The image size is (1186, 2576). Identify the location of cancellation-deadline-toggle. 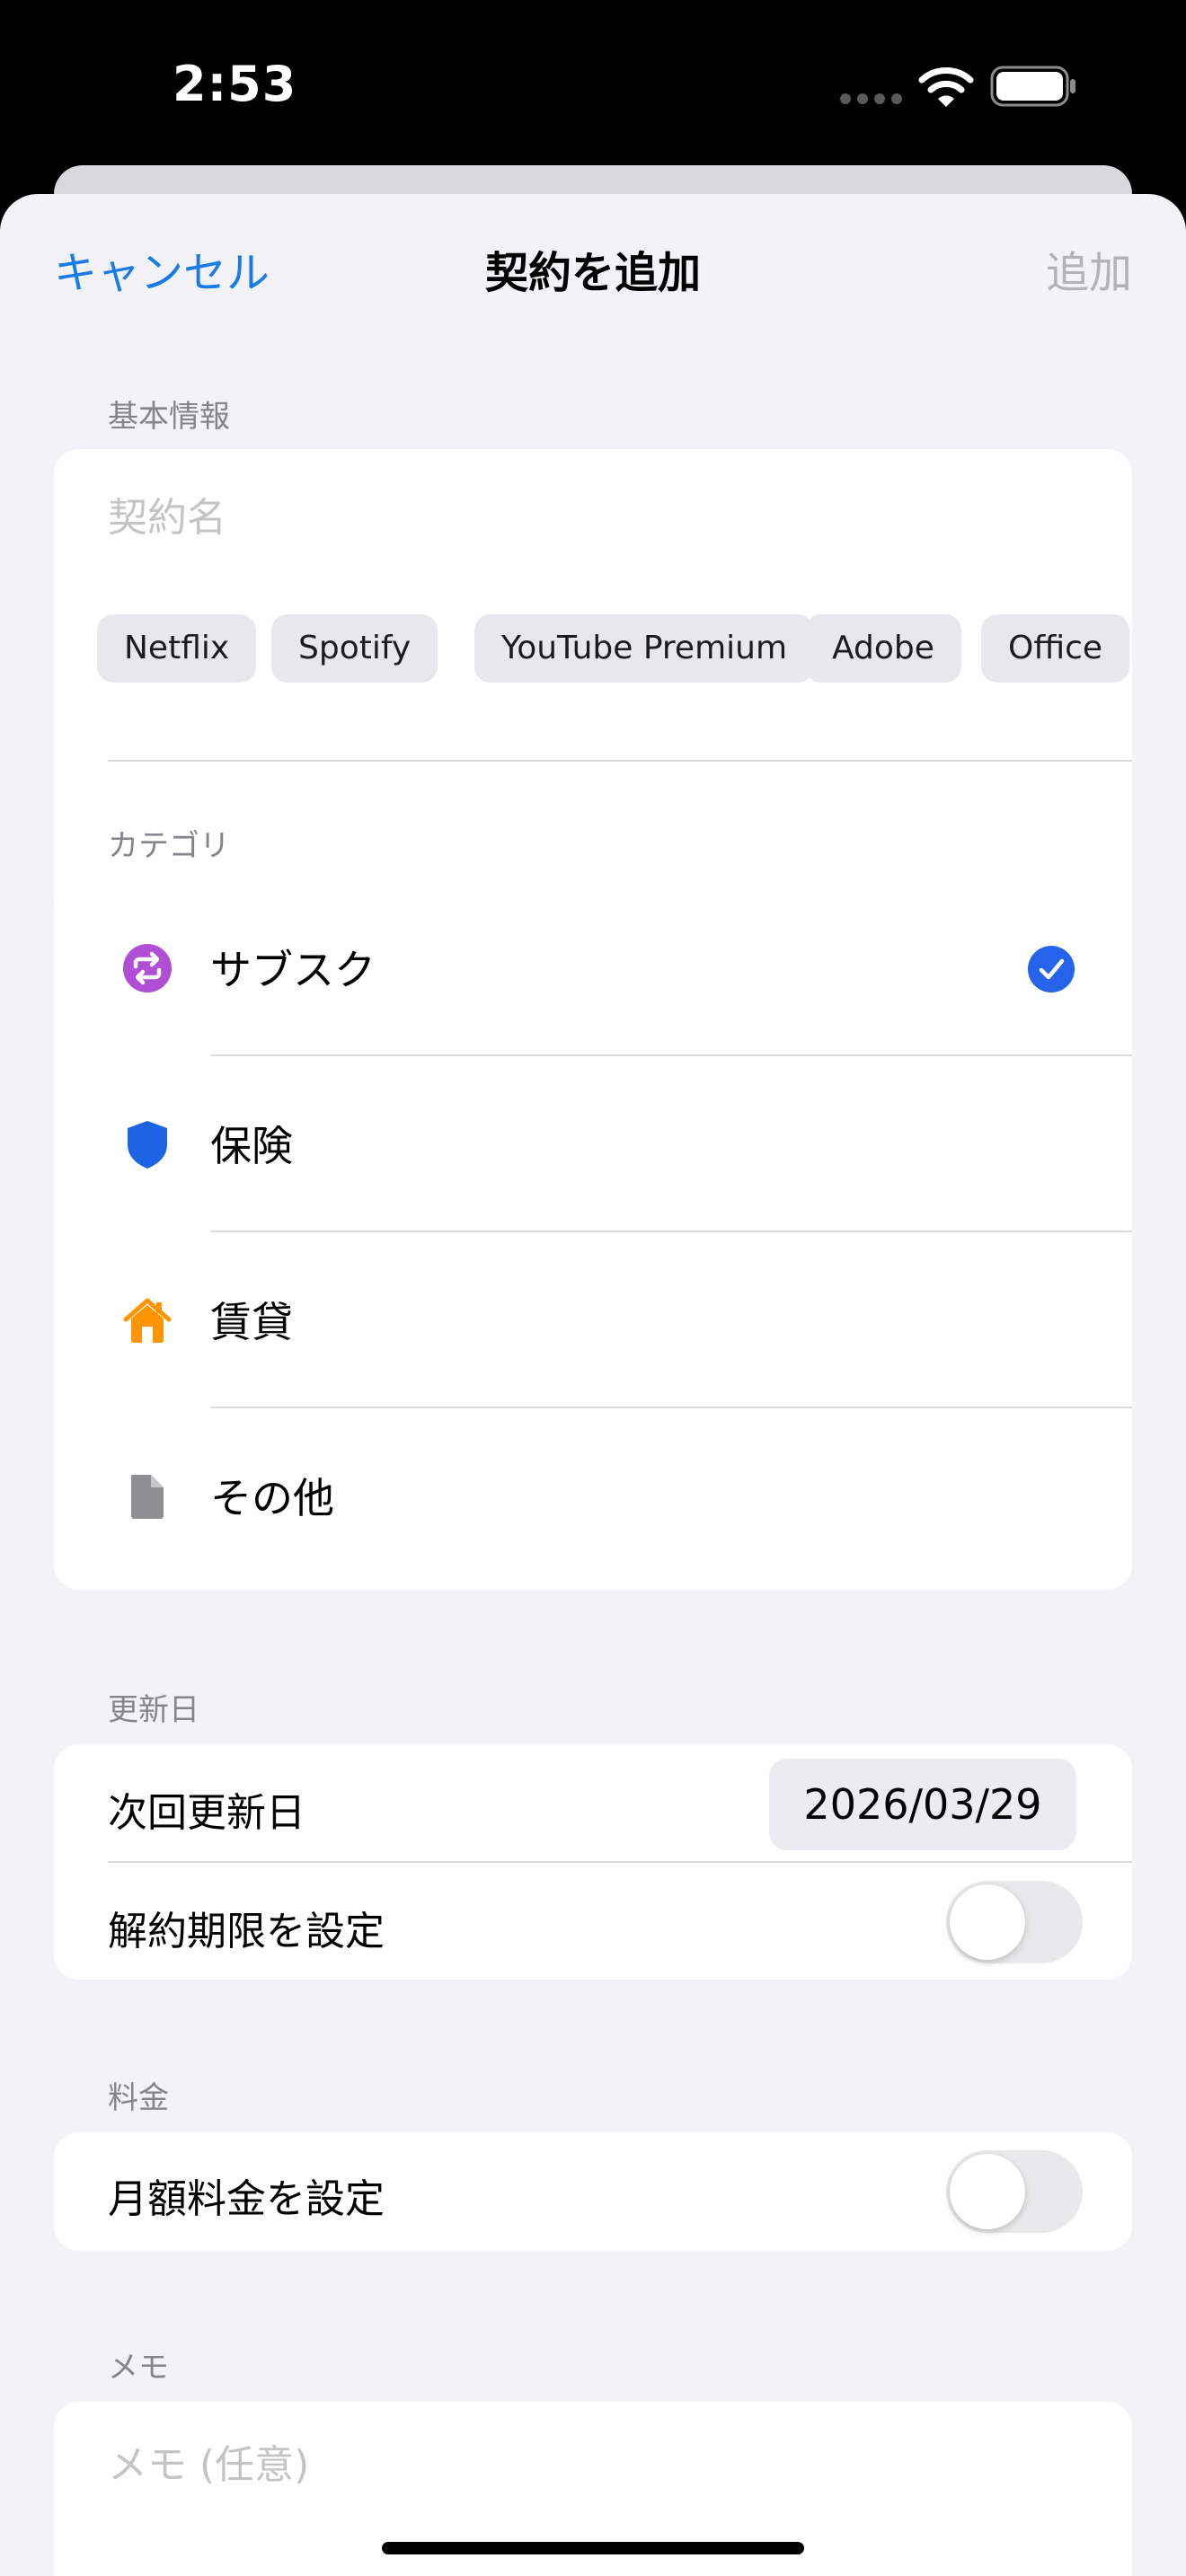
(1014, 1922).